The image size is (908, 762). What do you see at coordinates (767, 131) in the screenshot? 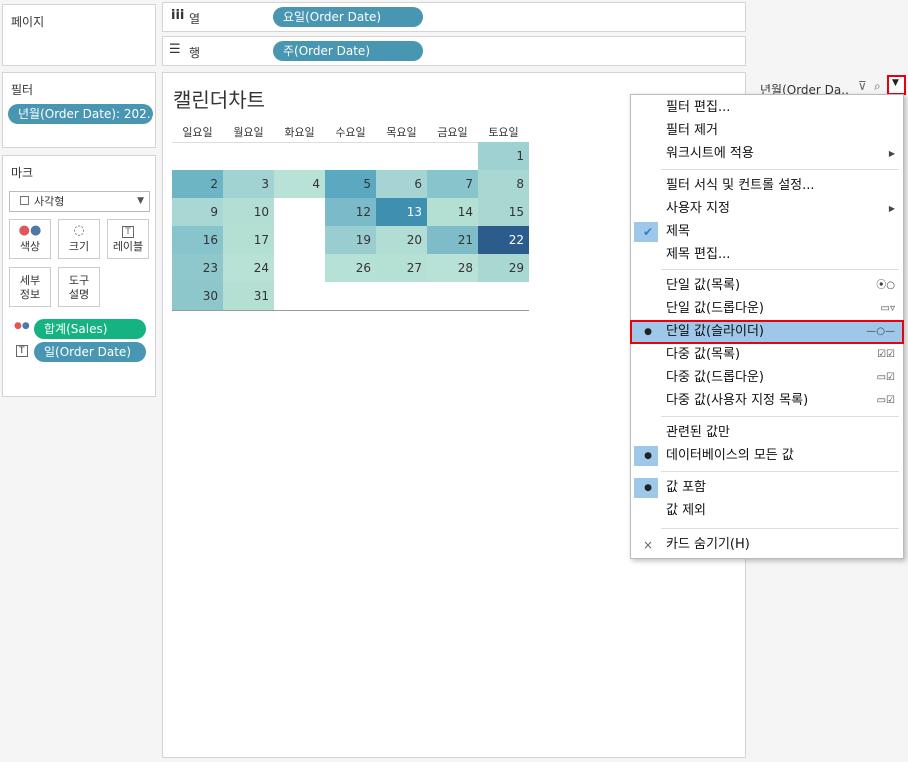
I see `menu-item: 필터 제거` at bounding box center [767, 131].